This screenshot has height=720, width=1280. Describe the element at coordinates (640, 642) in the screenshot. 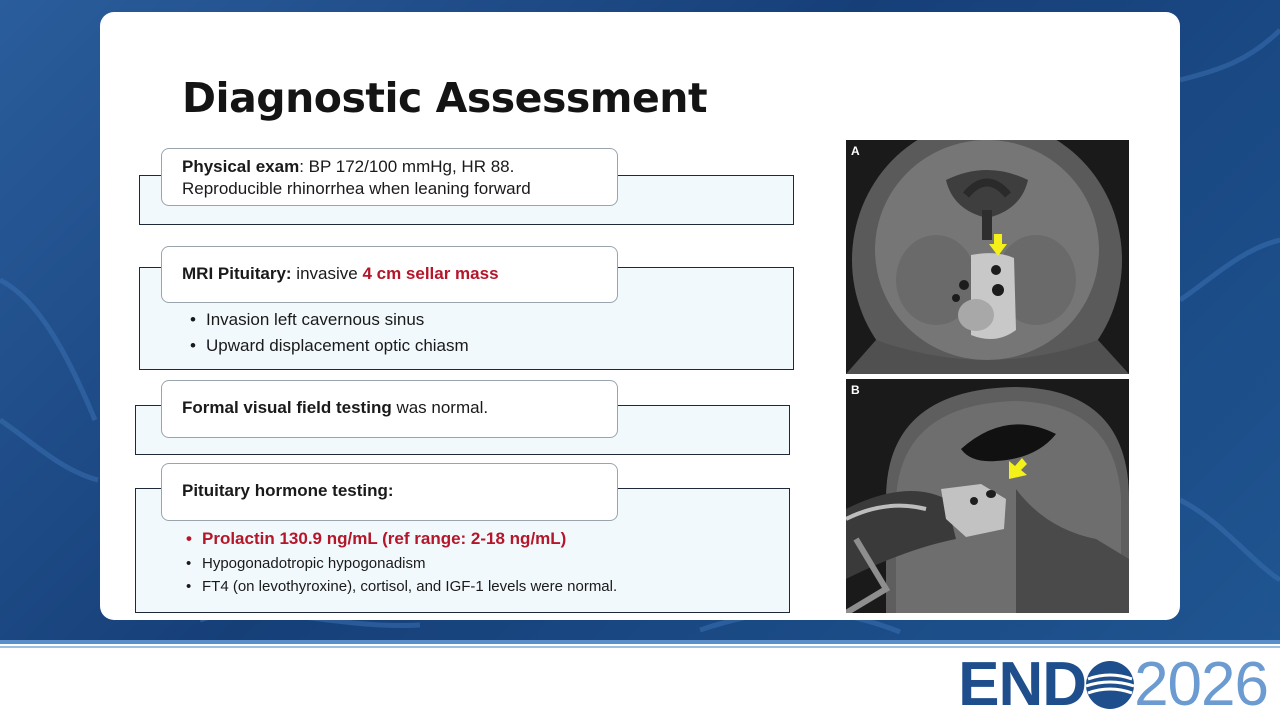

I see `footer-stripe` at that location.